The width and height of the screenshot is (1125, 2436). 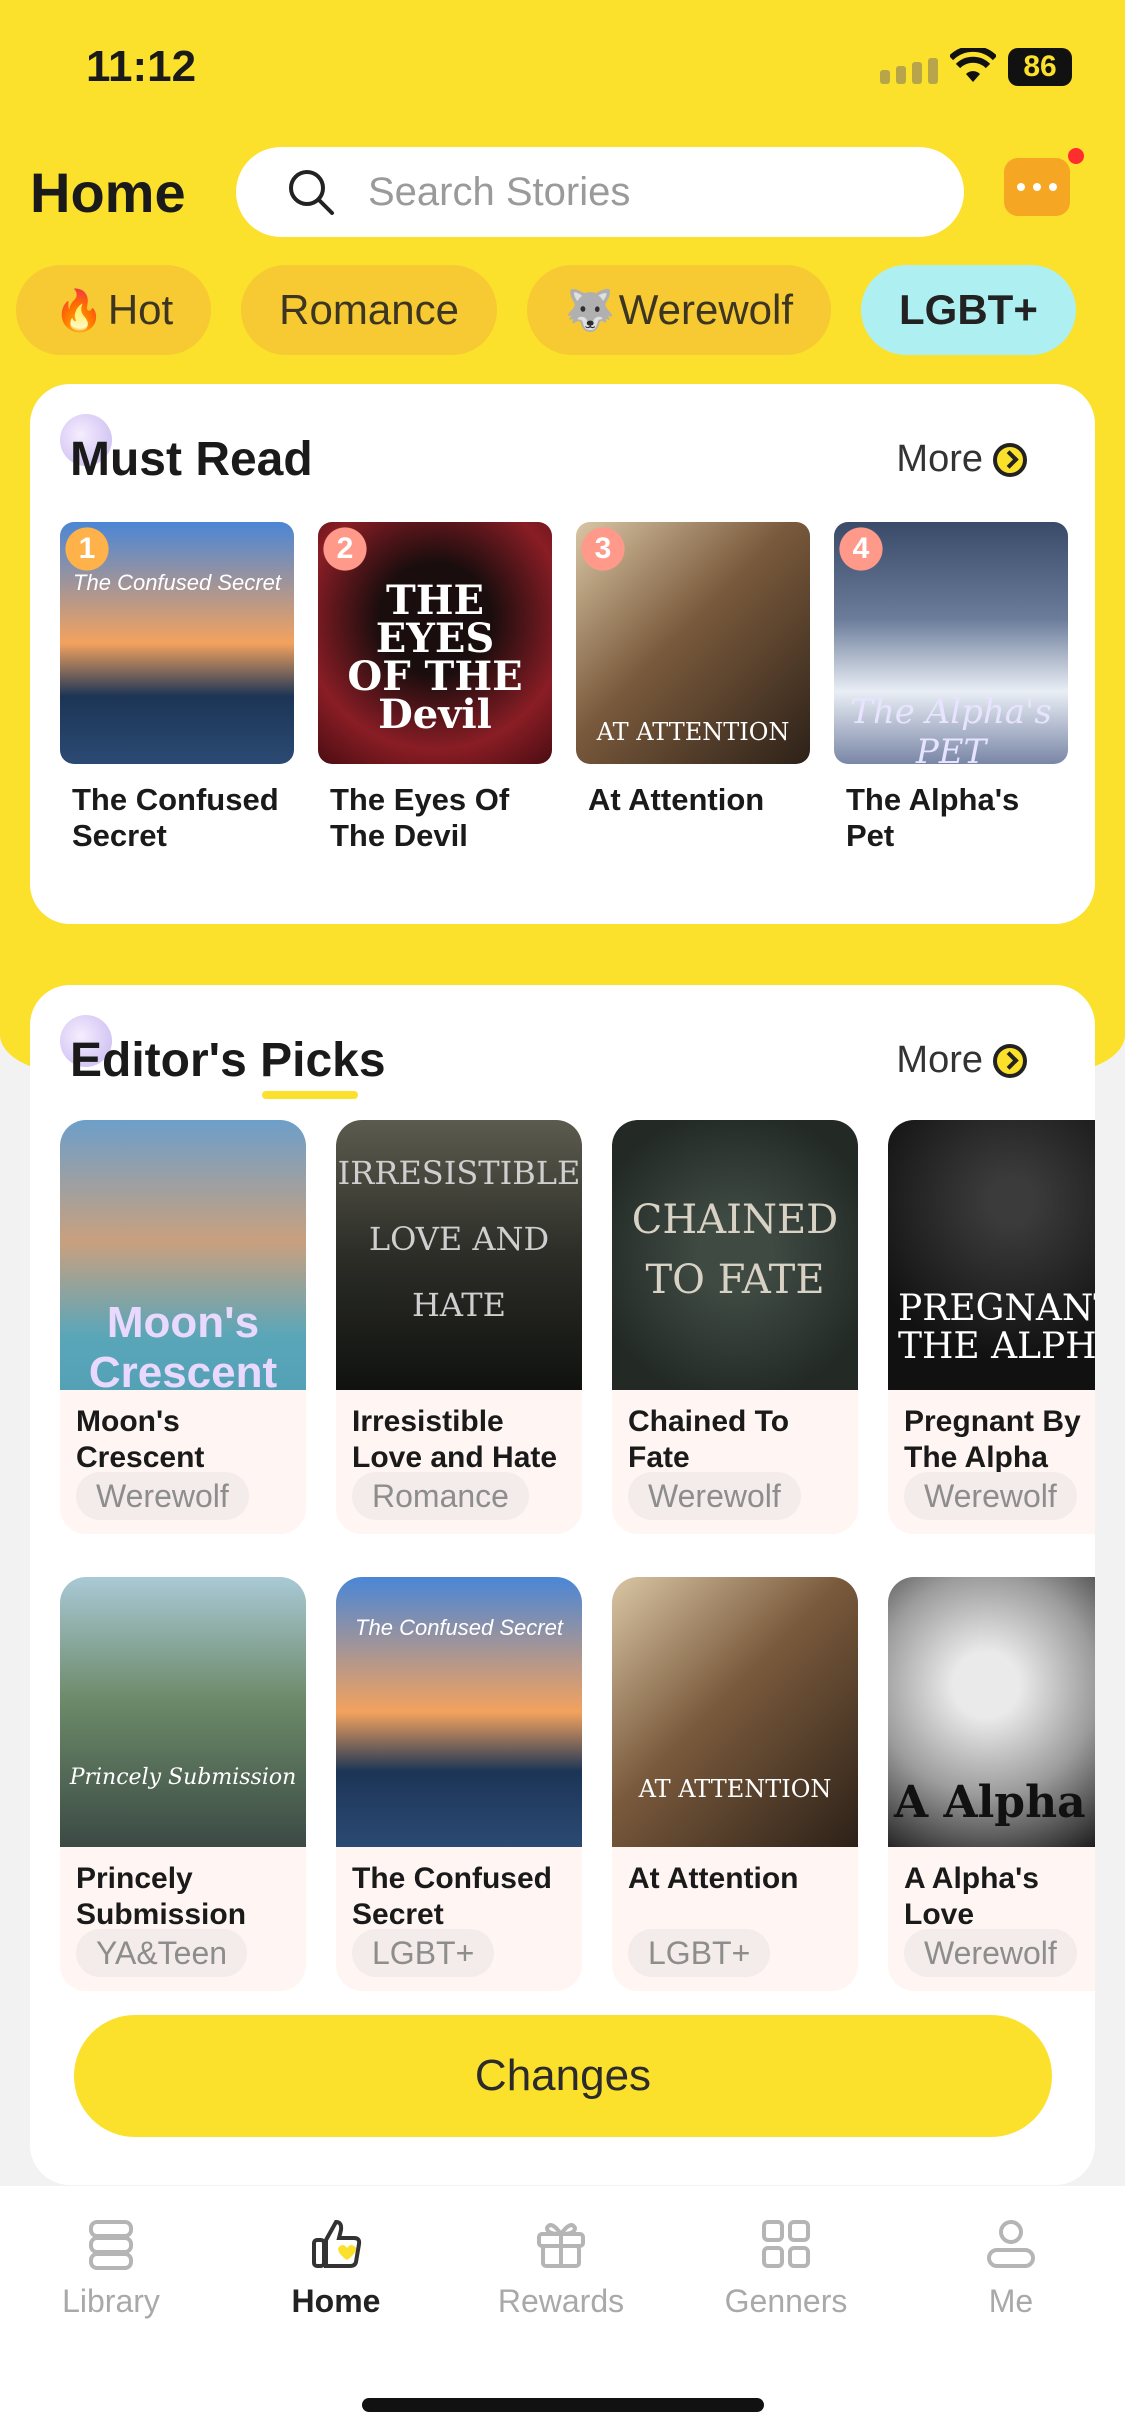 I want to click on book-cover: A Alpha, so click(x=991, y=1712).